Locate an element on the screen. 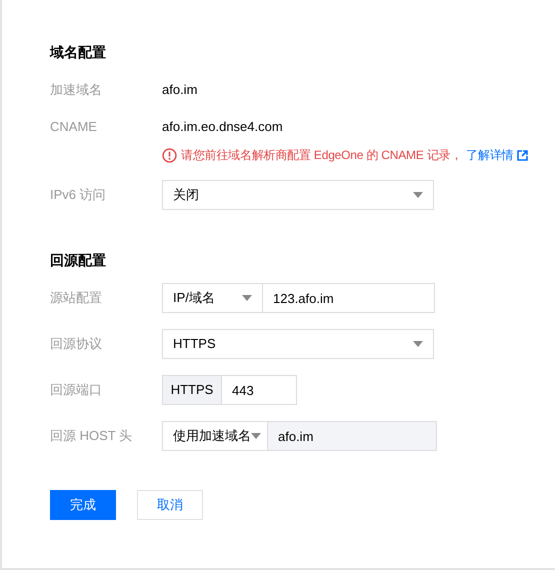 This screenshot has height=570, width=555. warning-icon is located at coordinates (169, 155).